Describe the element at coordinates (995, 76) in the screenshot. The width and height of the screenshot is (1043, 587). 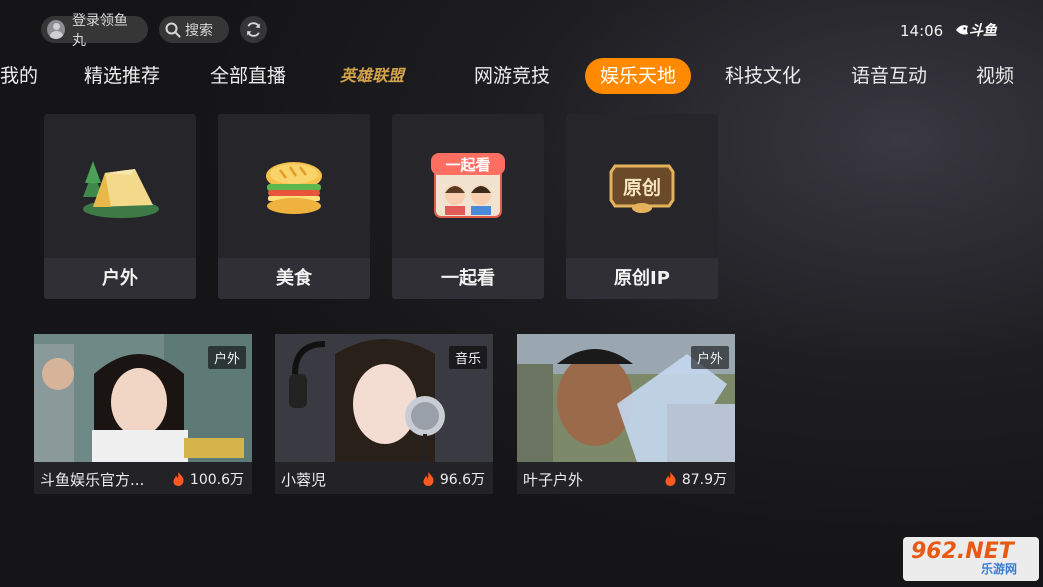
I see `tab-video: 视频` at that location.